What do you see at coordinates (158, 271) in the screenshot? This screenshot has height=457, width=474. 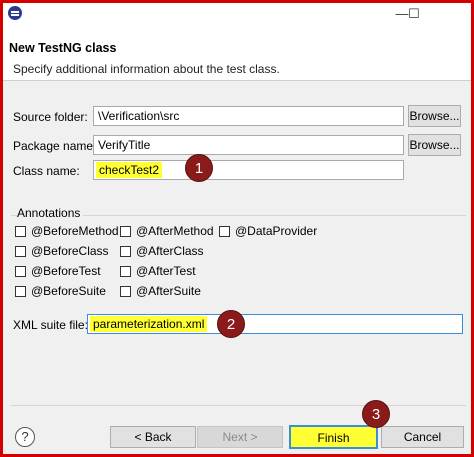 I see `checkbox-after-test: @AfterTest` at bounding box center [158, 271].